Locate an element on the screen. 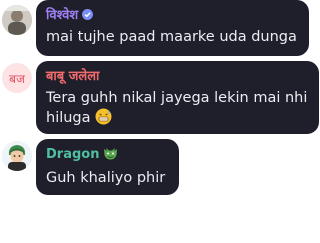 The image size is (320, 243). sender-avatar: बज is located at coordinates (17, 78).